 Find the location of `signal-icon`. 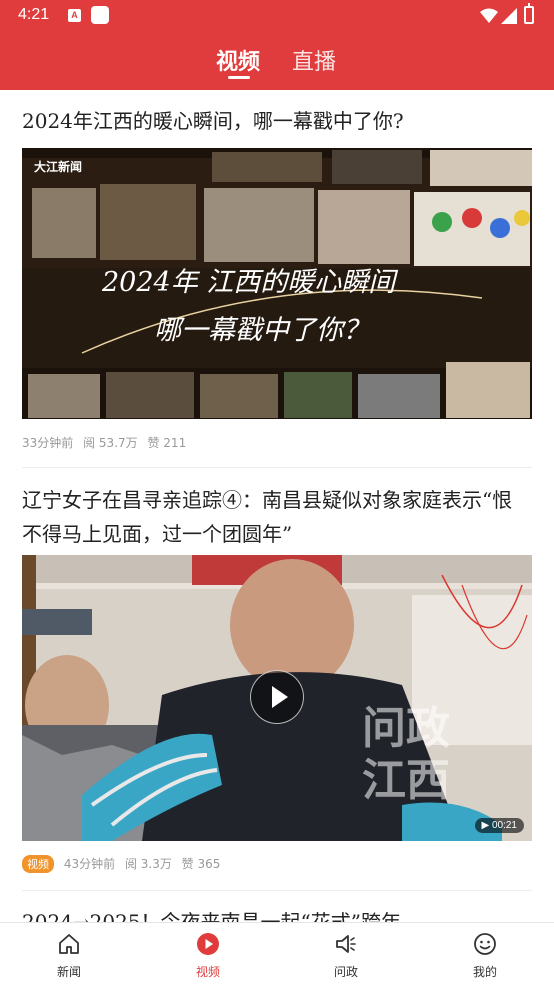

signal-icon is located at coordinates (509, 16).